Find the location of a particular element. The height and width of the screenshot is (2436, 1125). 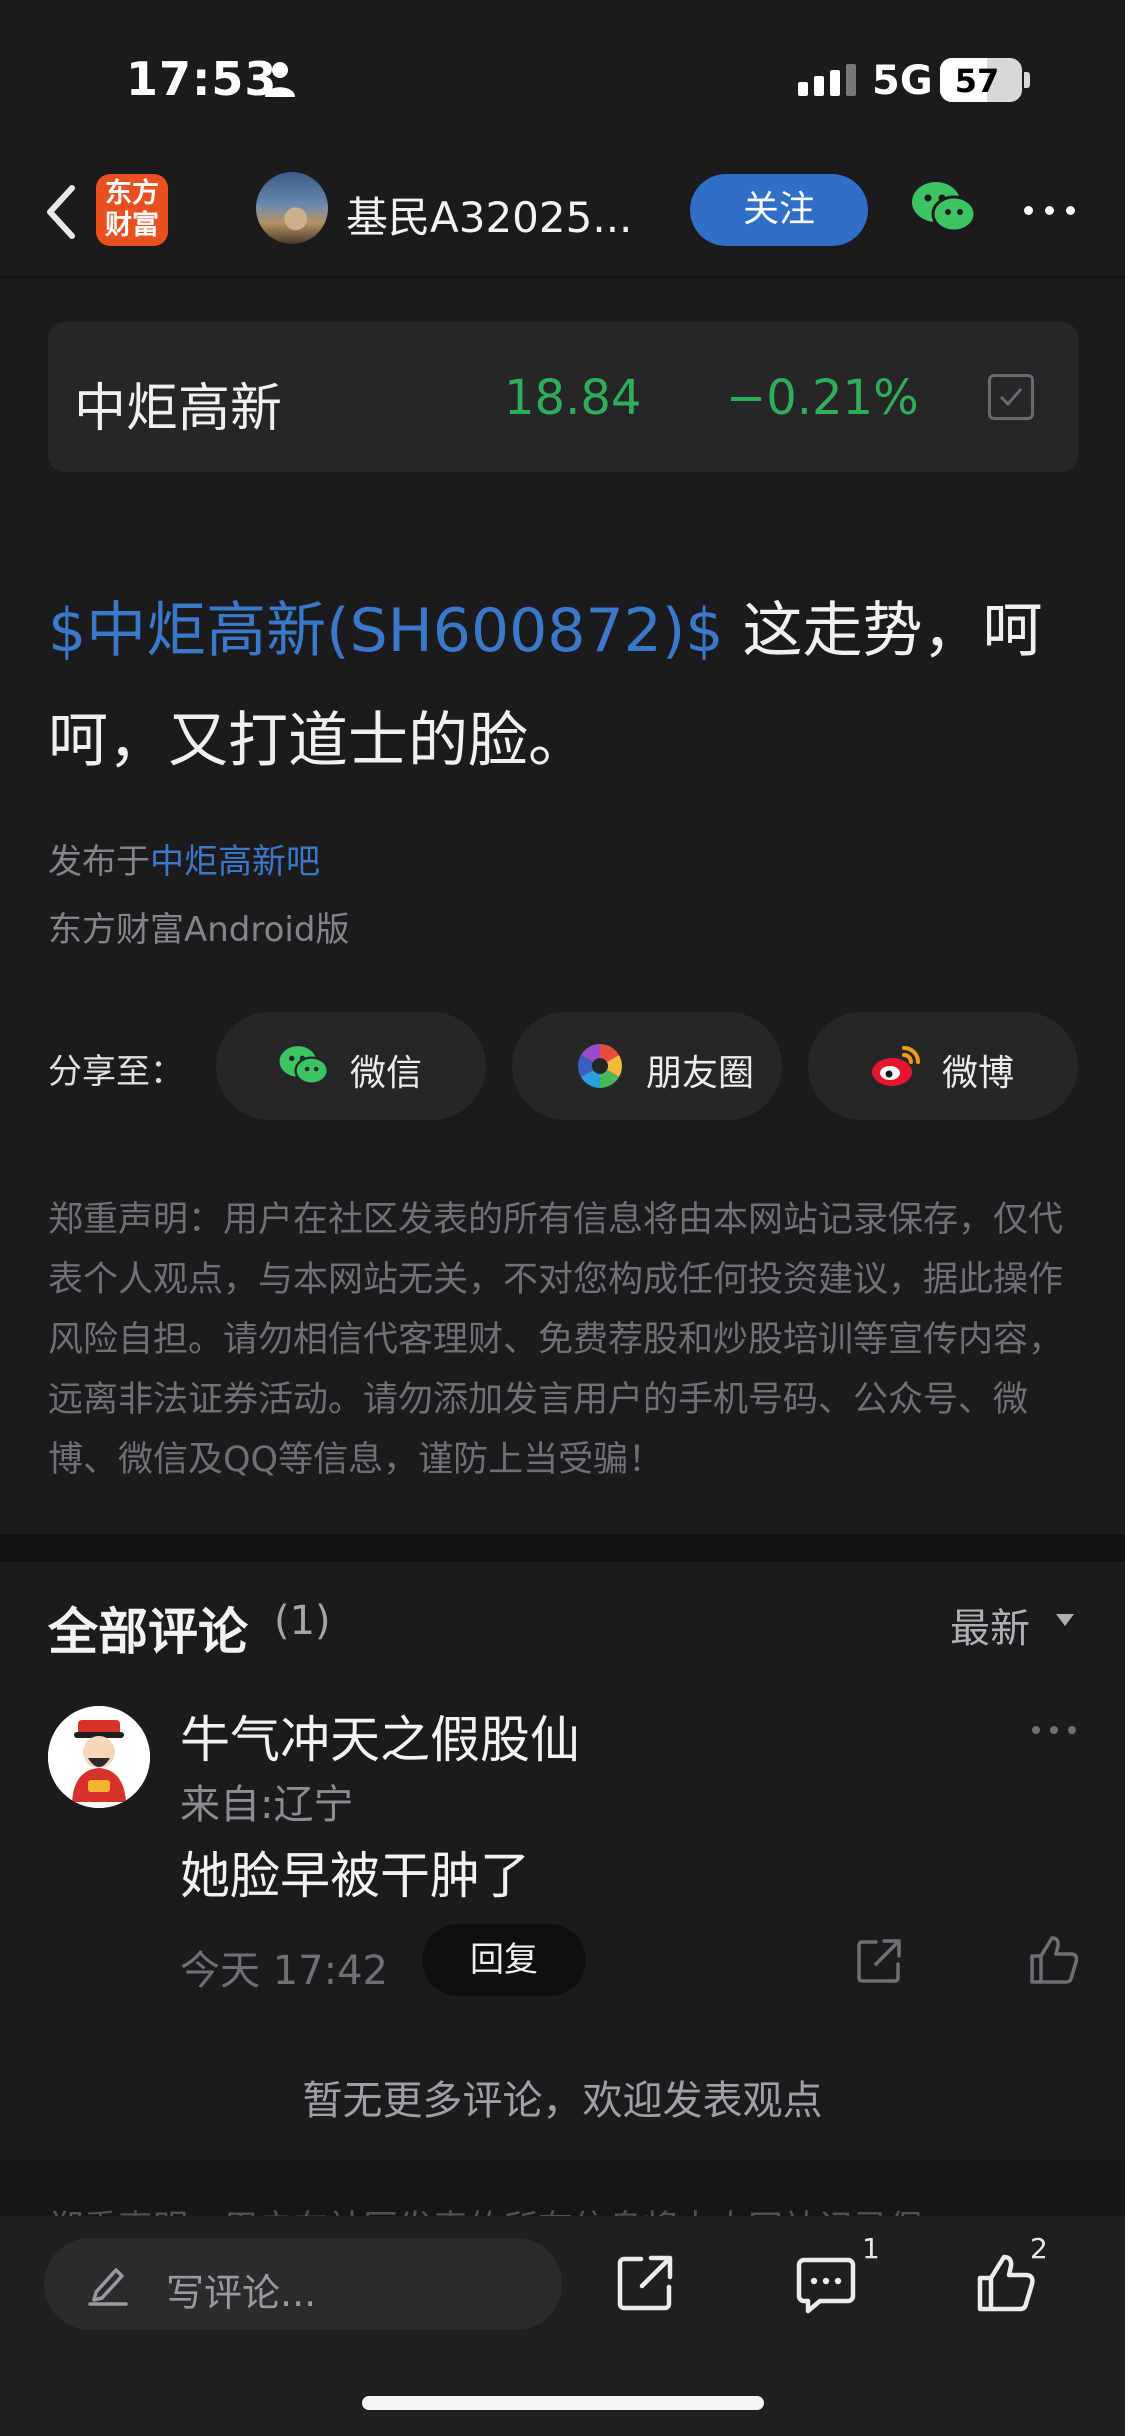

stock-tag-link: $中炬高新(SH600872)$ is located at coordinates (385, 631).